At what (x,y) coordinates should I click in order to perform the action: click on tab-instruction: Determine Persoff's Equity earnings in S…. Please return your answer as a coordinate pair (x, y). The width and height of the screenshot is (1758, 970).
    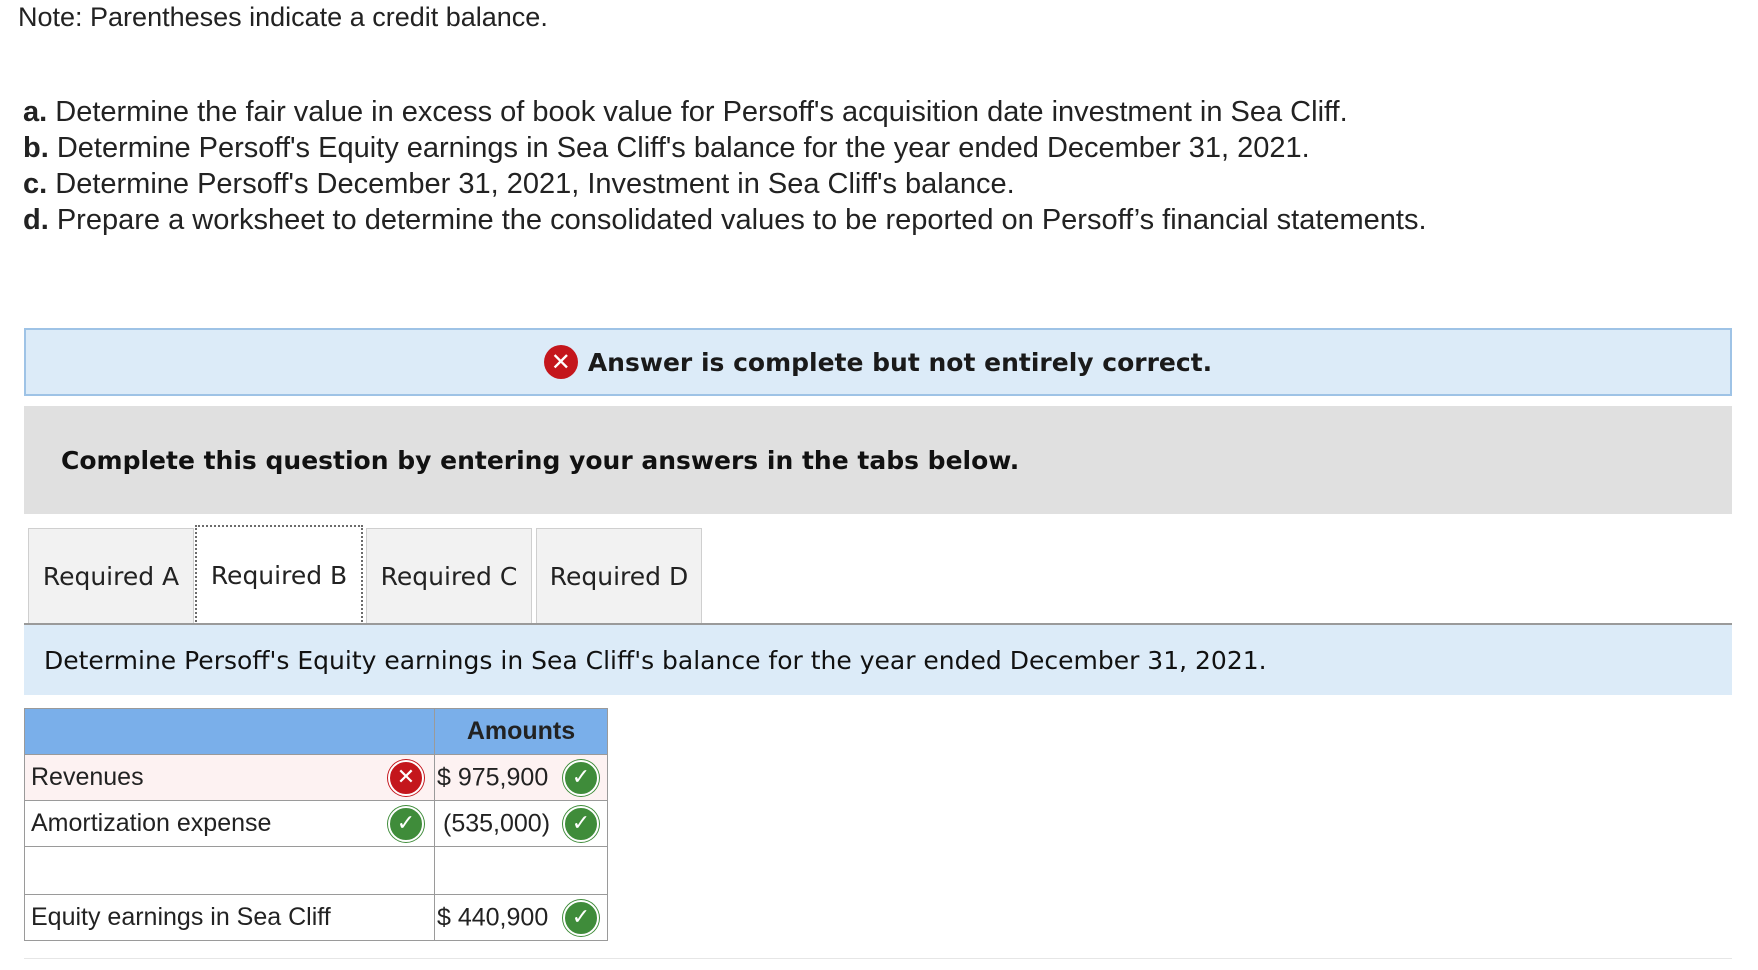
    Looking at the image, I should click on (878, 660).